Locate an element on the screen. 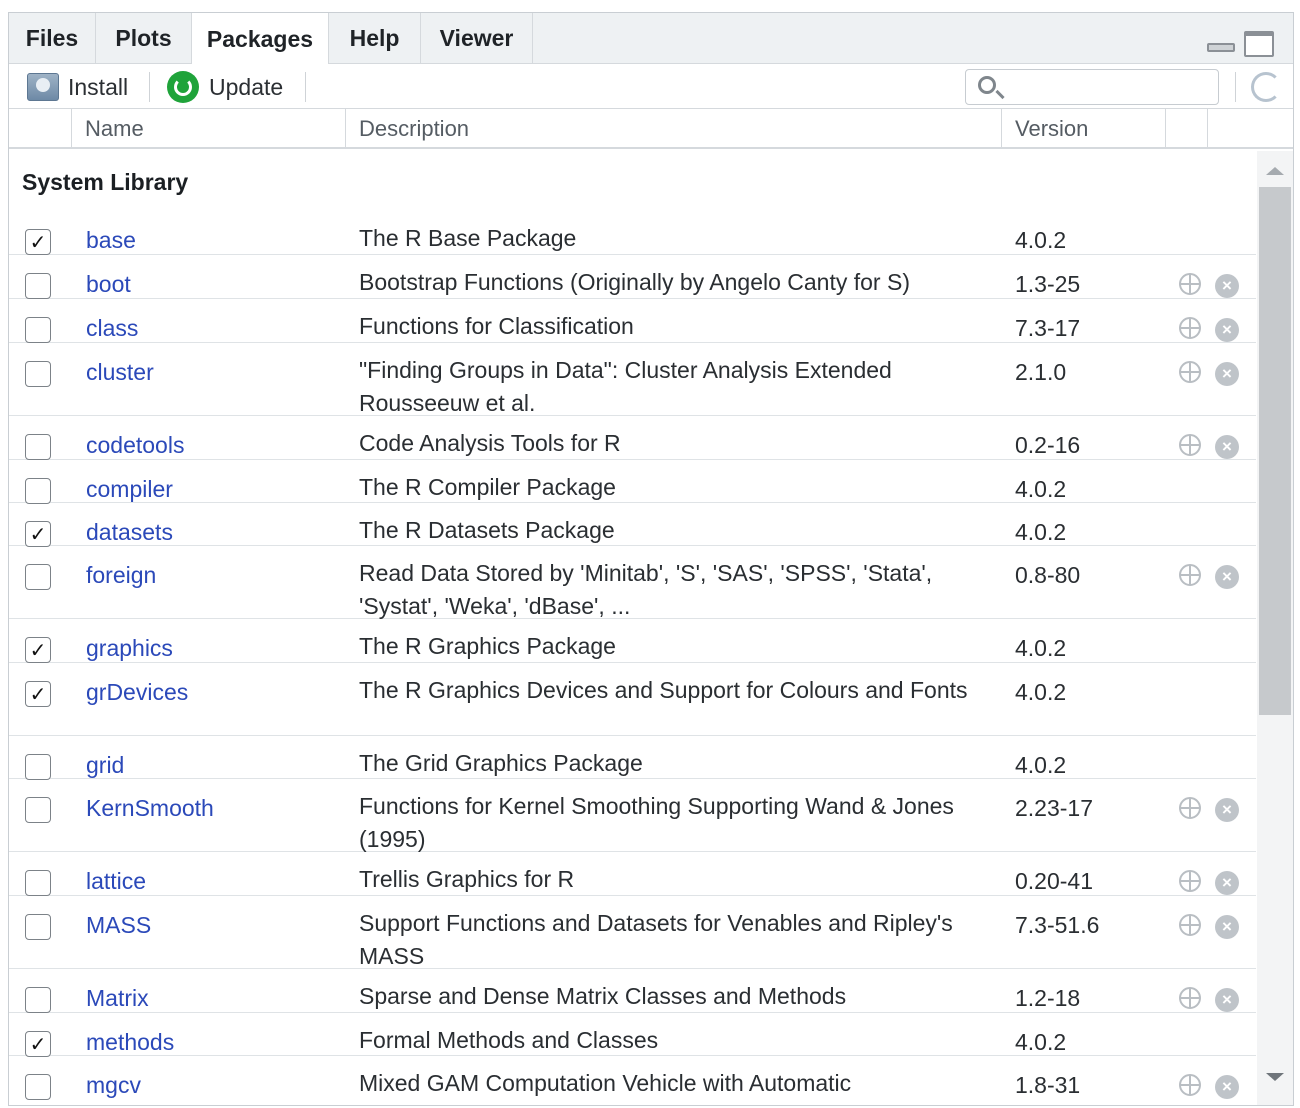 The height and width of the screenshot is (1108, 1300). header-name: Name is located at coordinates (209, 129).